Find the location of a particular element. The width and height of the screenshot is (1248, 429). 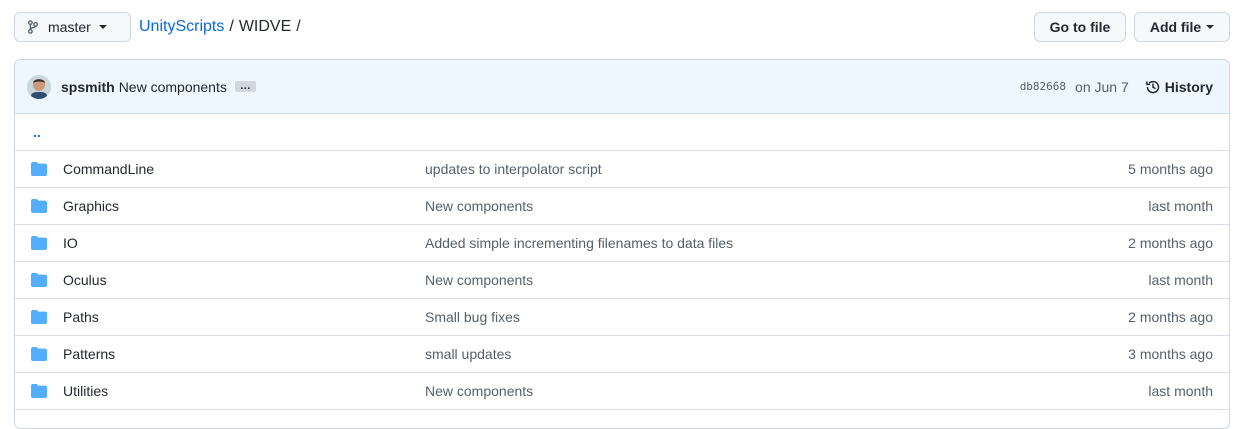

commit-message: New components is located at coordinates (173, 87).